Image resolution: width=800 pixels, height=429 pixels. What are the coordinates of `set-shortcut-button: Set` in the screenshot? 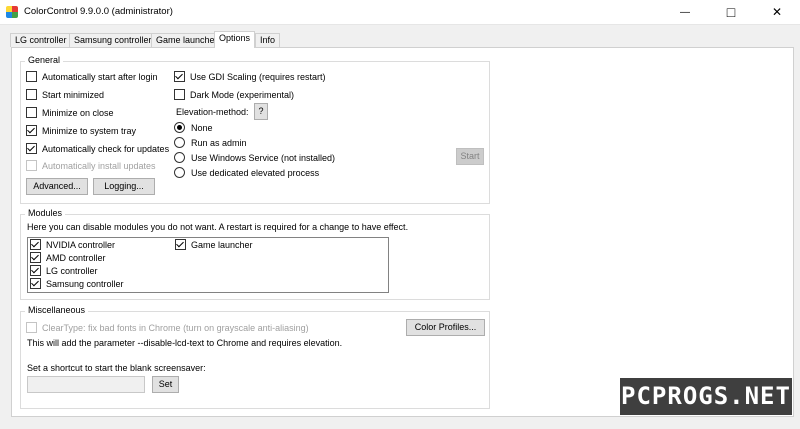 It's located at (165, 384).